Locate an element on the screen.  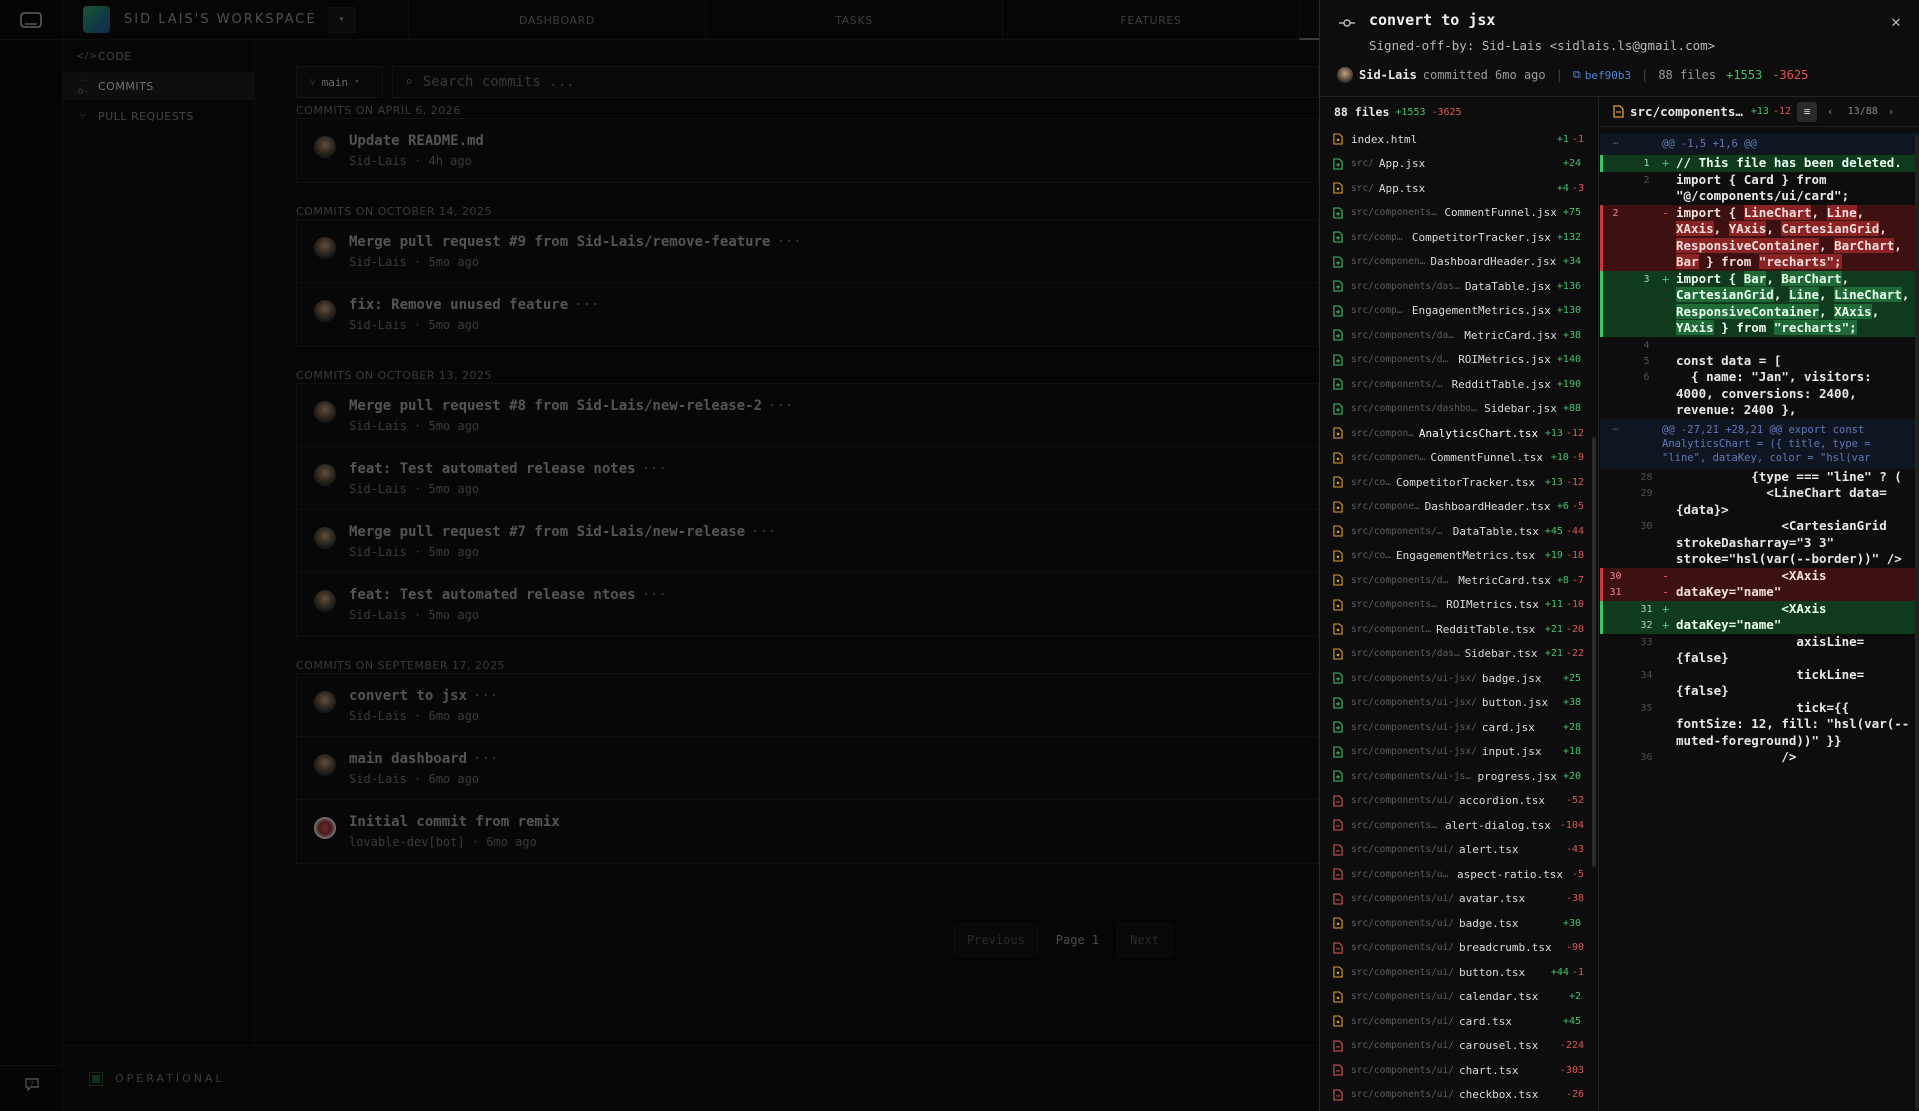
diff-line-context: 36 /> is located at coordinates (1759, 757).